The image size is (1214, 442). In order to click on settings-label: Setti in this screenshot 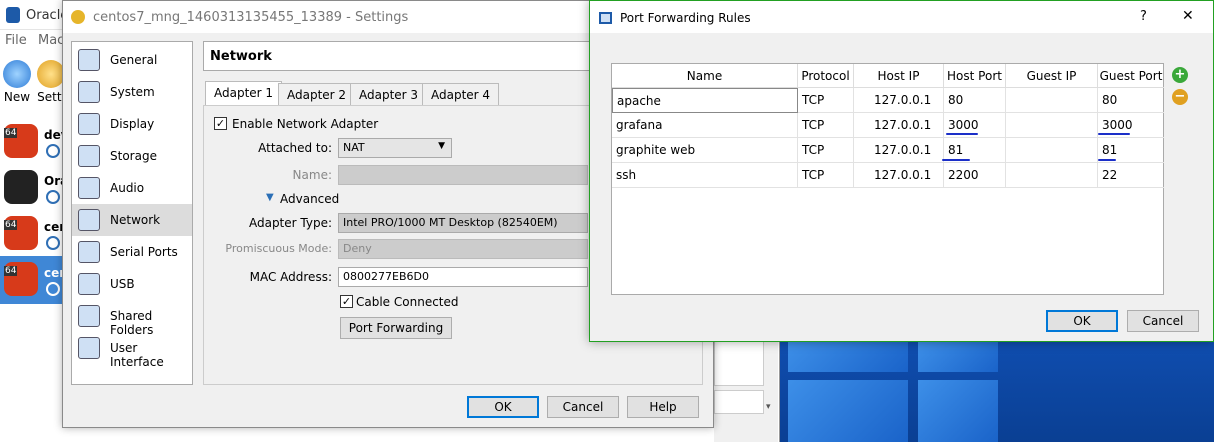, I will do `click(51, 97)`.